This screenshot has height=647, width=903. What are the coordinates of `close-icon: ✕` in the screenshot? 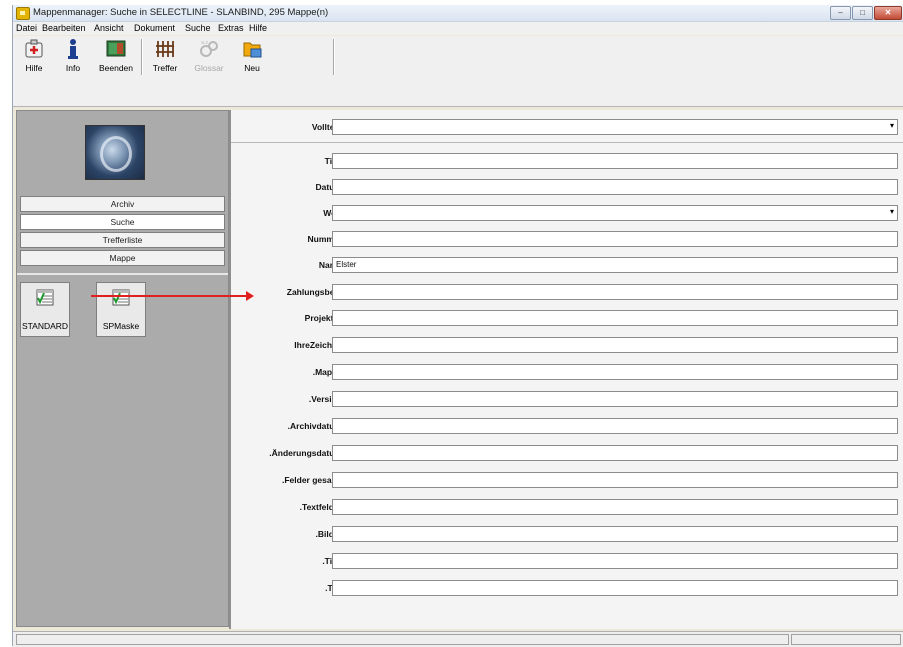 It's located at (888, 12).